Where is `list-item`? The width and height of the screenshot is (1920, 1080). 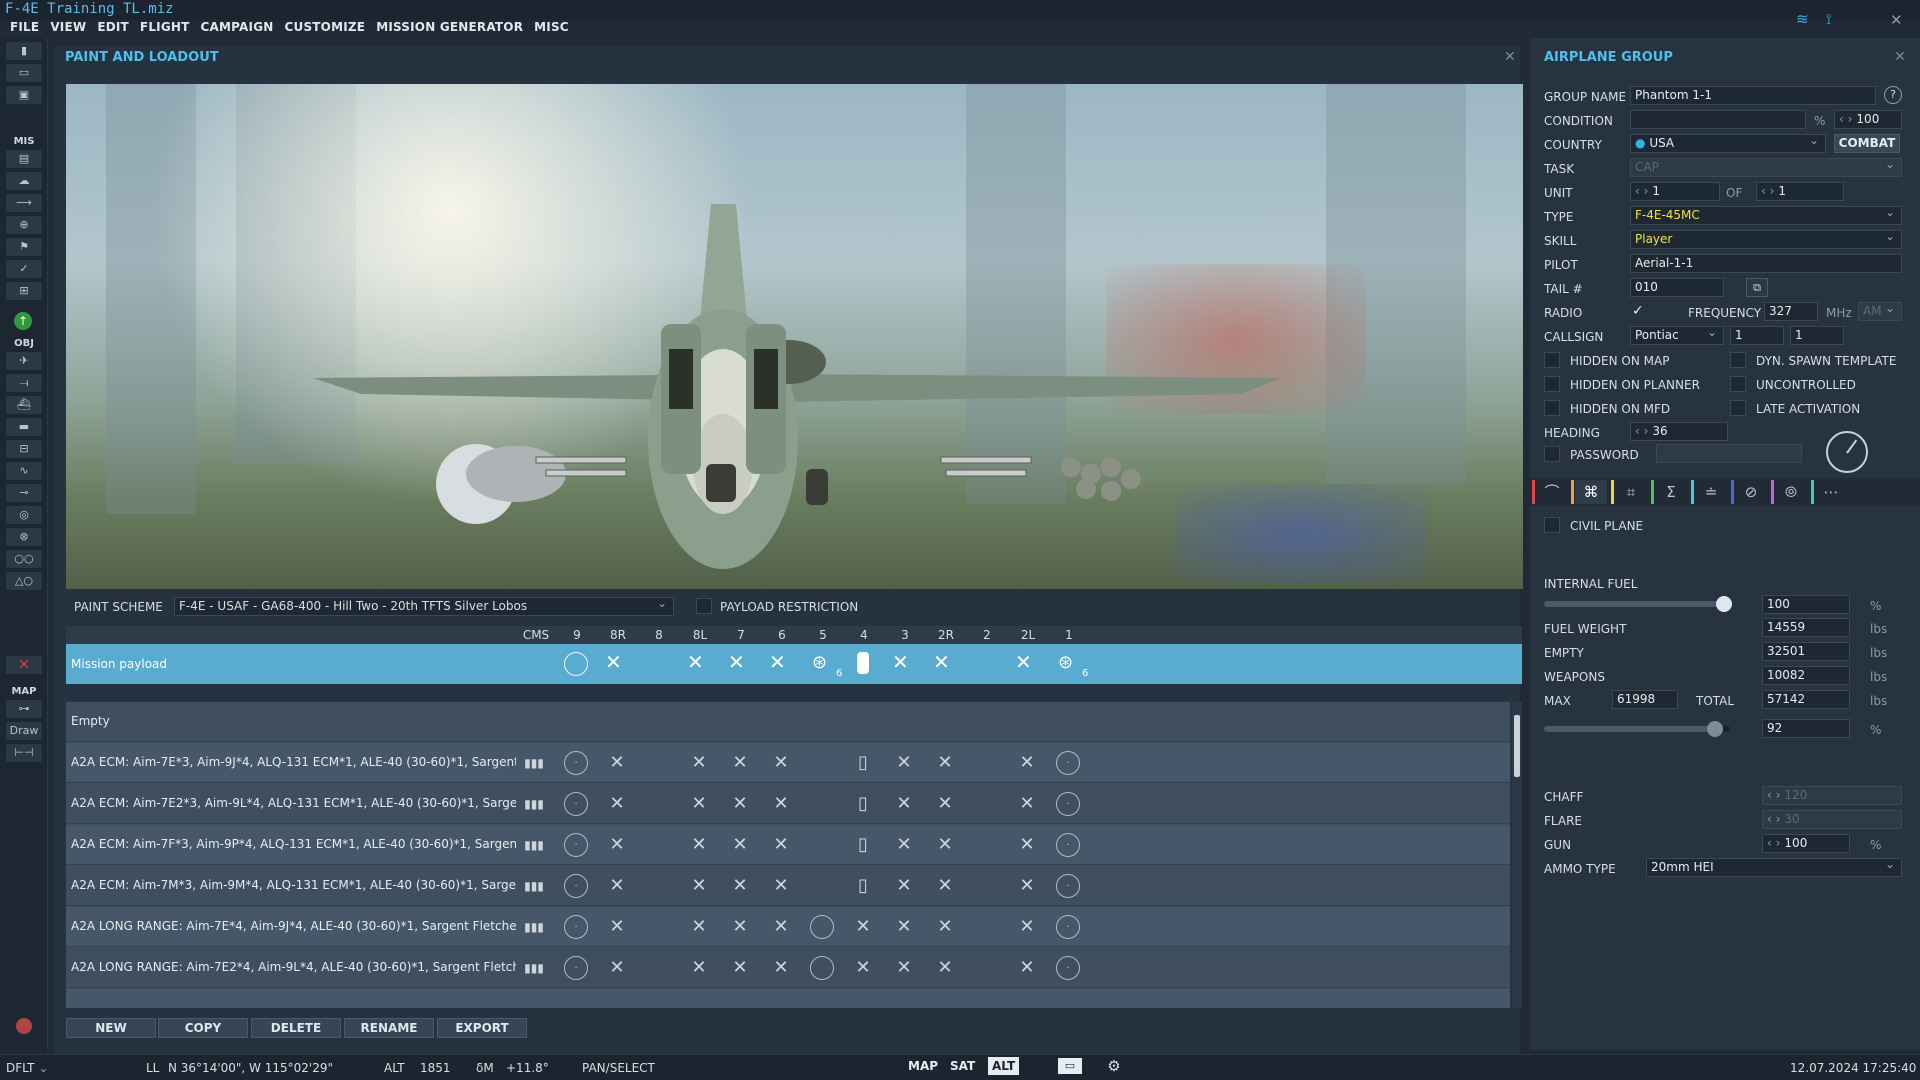 list-item is located at coordinates (788, 998).